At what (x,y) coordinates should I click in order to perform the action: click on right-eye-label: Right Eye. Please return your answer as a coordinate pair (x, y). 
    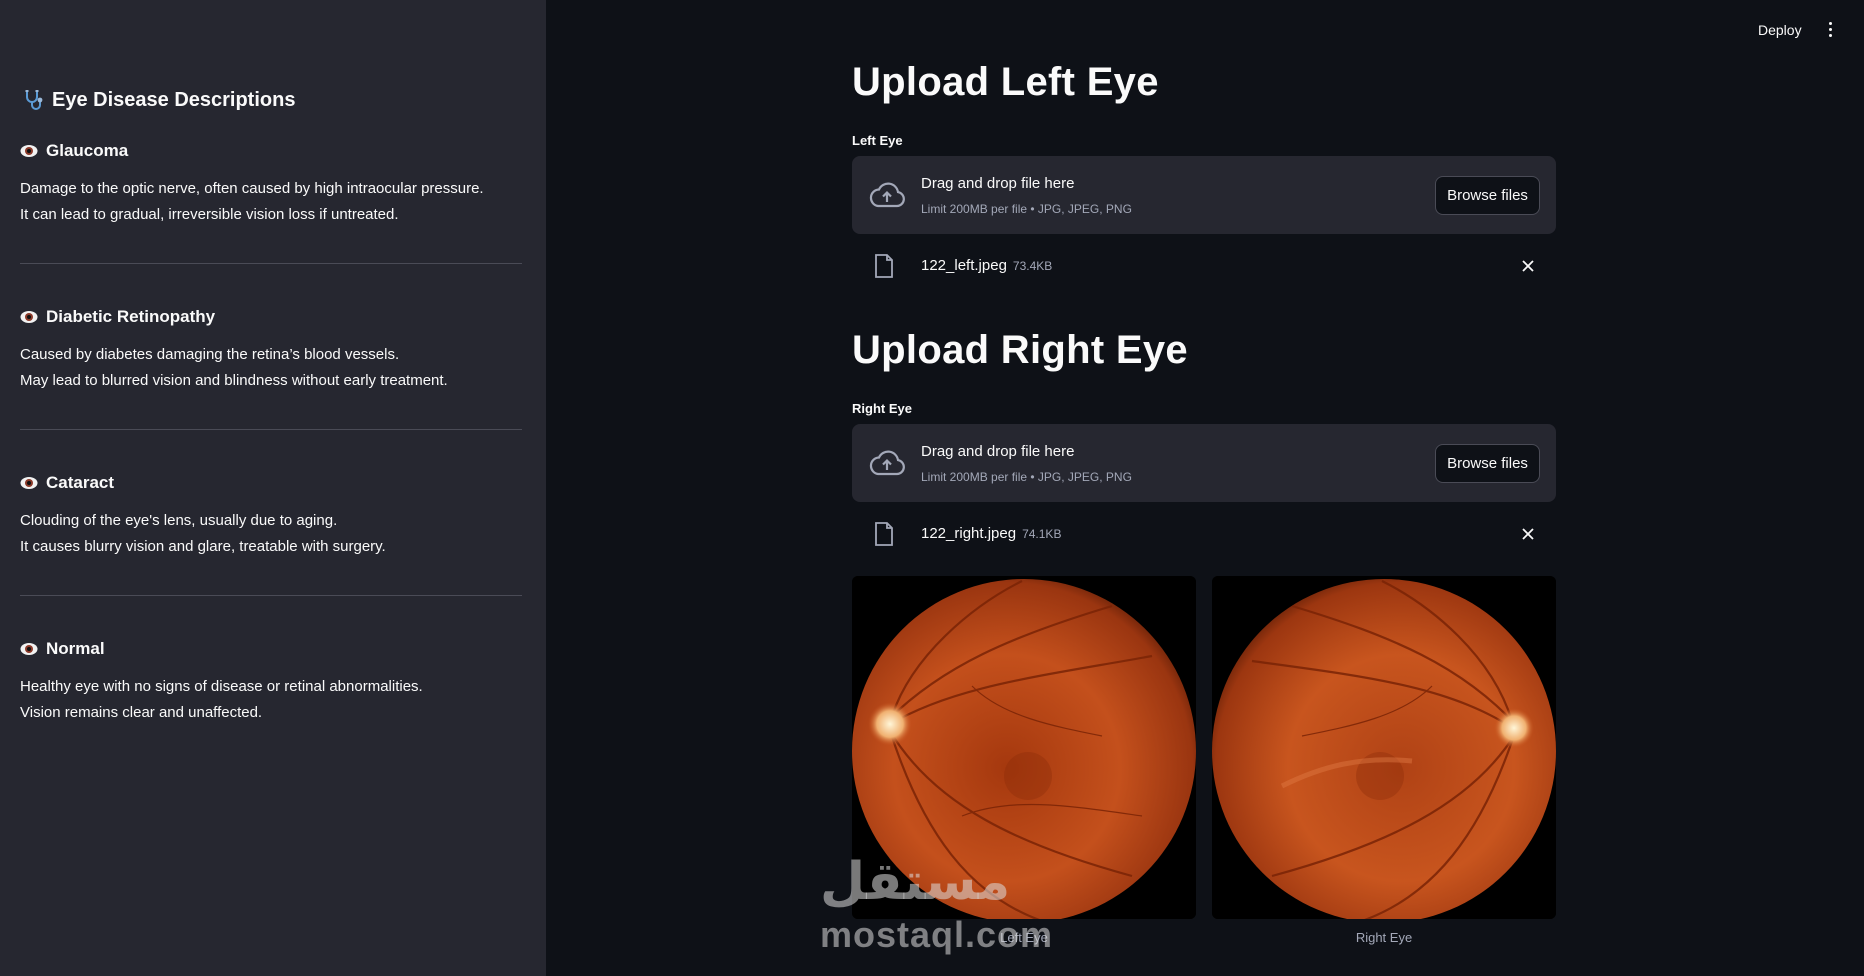
    Looking at the image, I should click on (882, 408).